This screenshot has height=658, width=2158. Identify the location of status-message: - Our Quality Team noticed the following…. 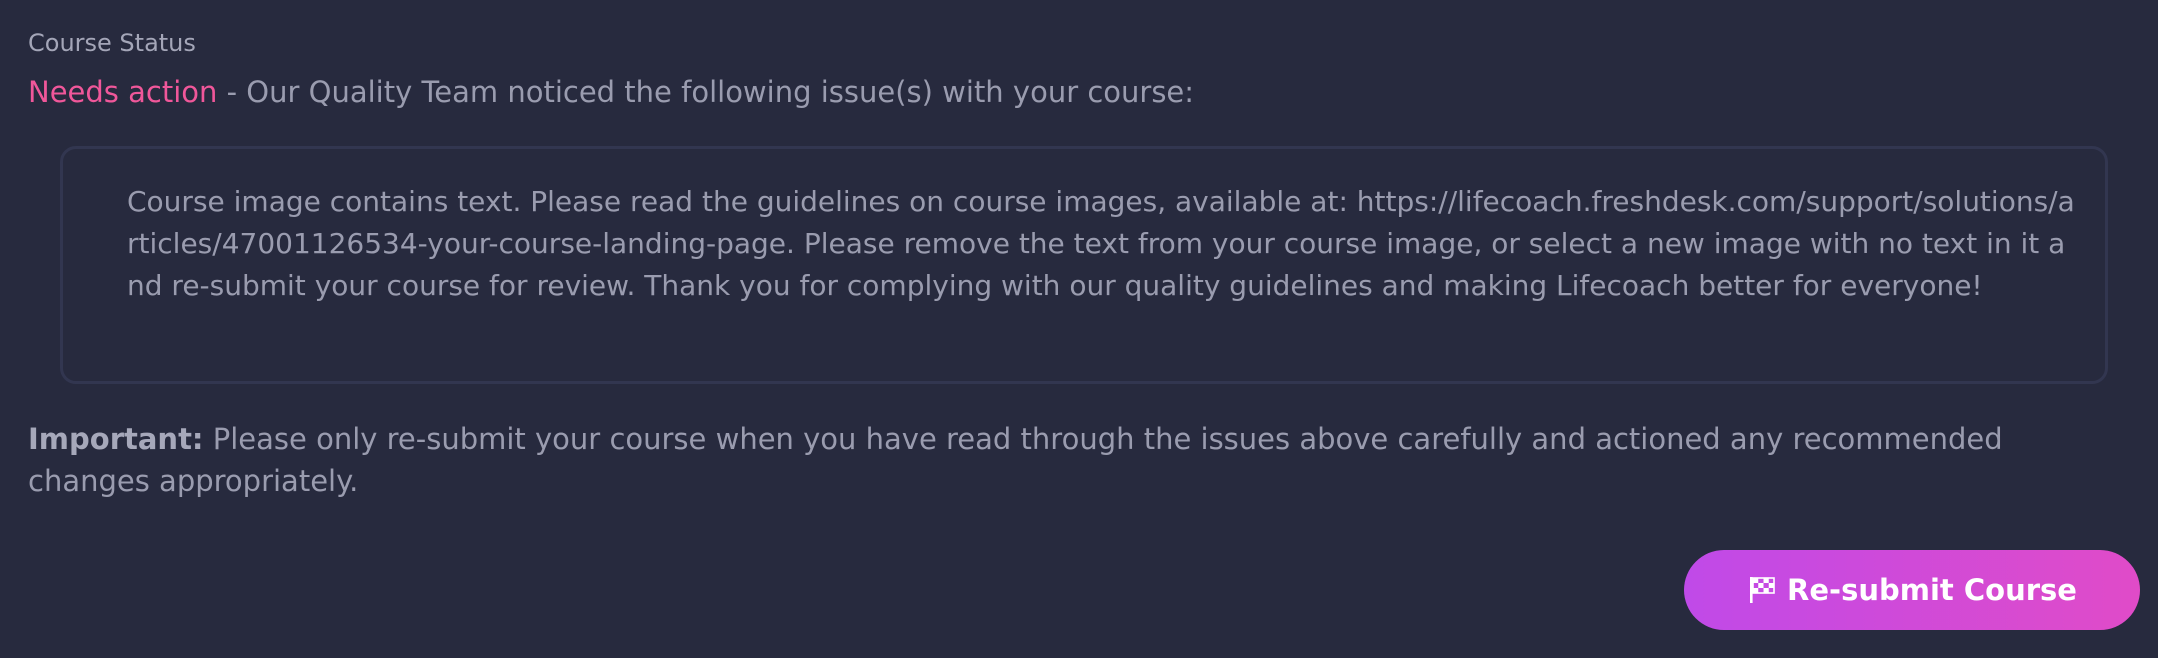
(706, 92).